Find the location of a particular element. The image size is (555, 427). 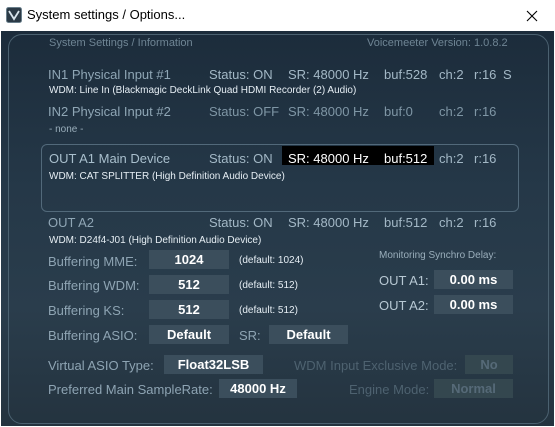

samplerate-field: 48000 Hz is located at coordinates (258, 388).